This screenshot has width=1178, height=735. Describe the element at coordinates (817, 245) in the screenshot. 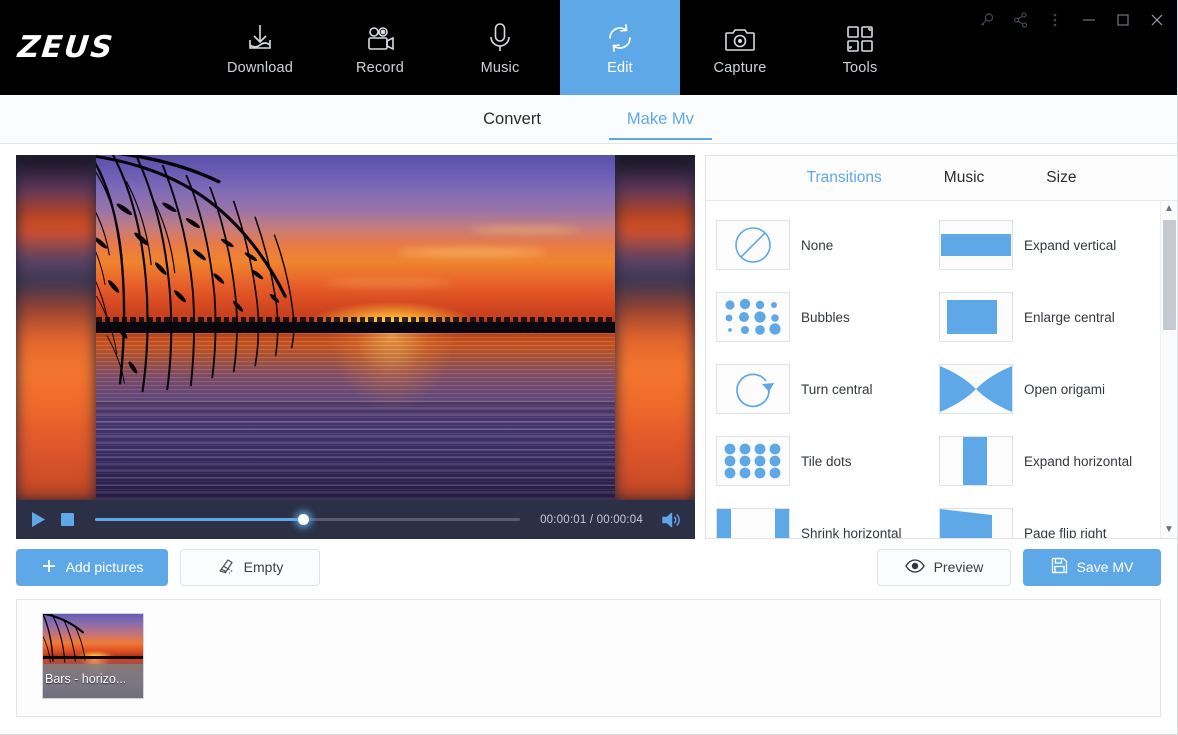

I see `transition-label: None` at that location.